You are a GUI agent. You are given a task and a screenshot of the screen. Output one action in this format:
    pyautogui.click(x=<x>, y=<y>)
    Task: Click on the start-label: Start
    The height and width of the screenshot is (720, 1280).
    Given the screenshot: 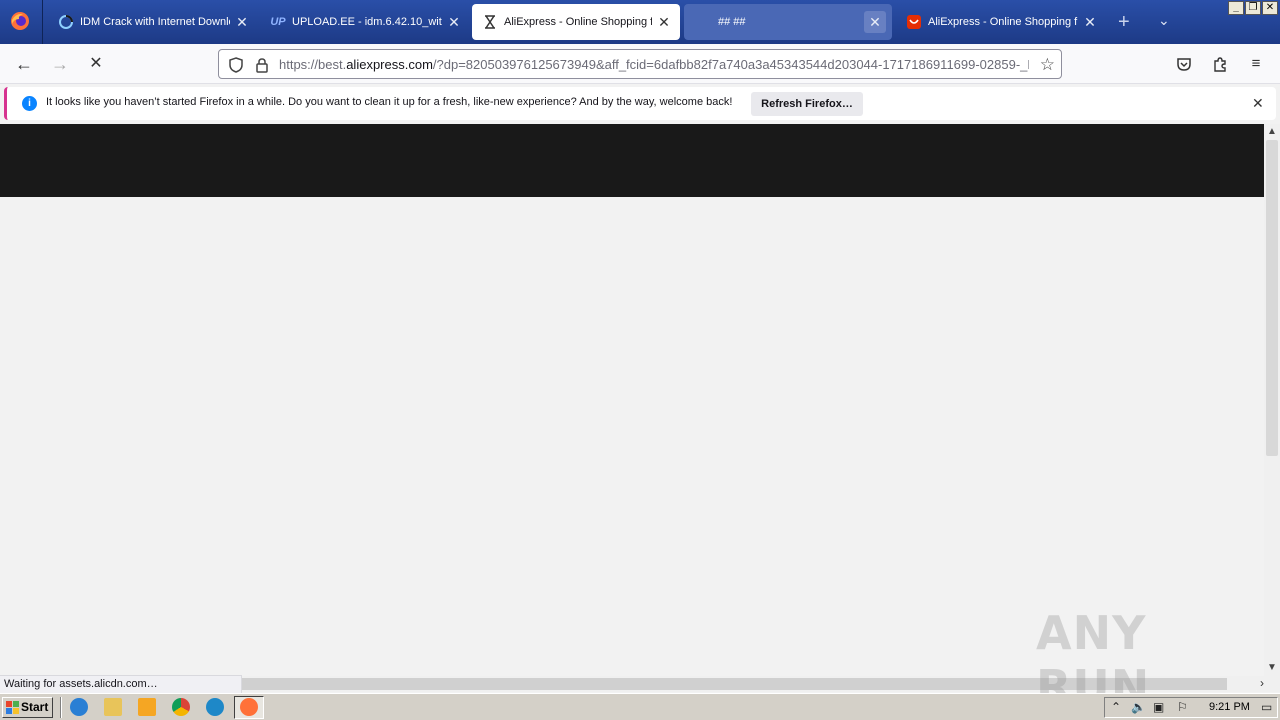 What is the action you would take?
    pyautogui.click(x=35, y=707)
    